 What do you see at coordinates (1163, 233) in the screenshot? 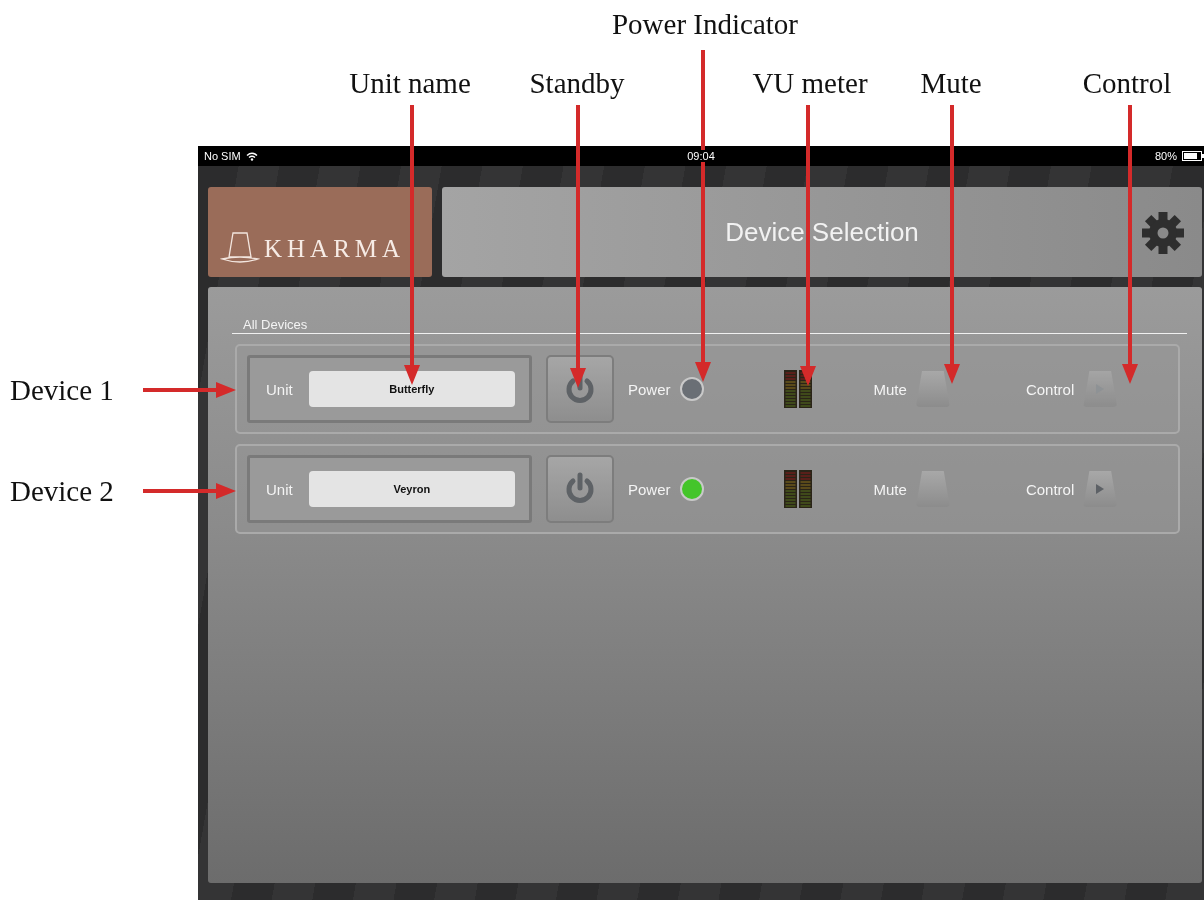
I see `settings-icon` at bounding box center [1163, 233].